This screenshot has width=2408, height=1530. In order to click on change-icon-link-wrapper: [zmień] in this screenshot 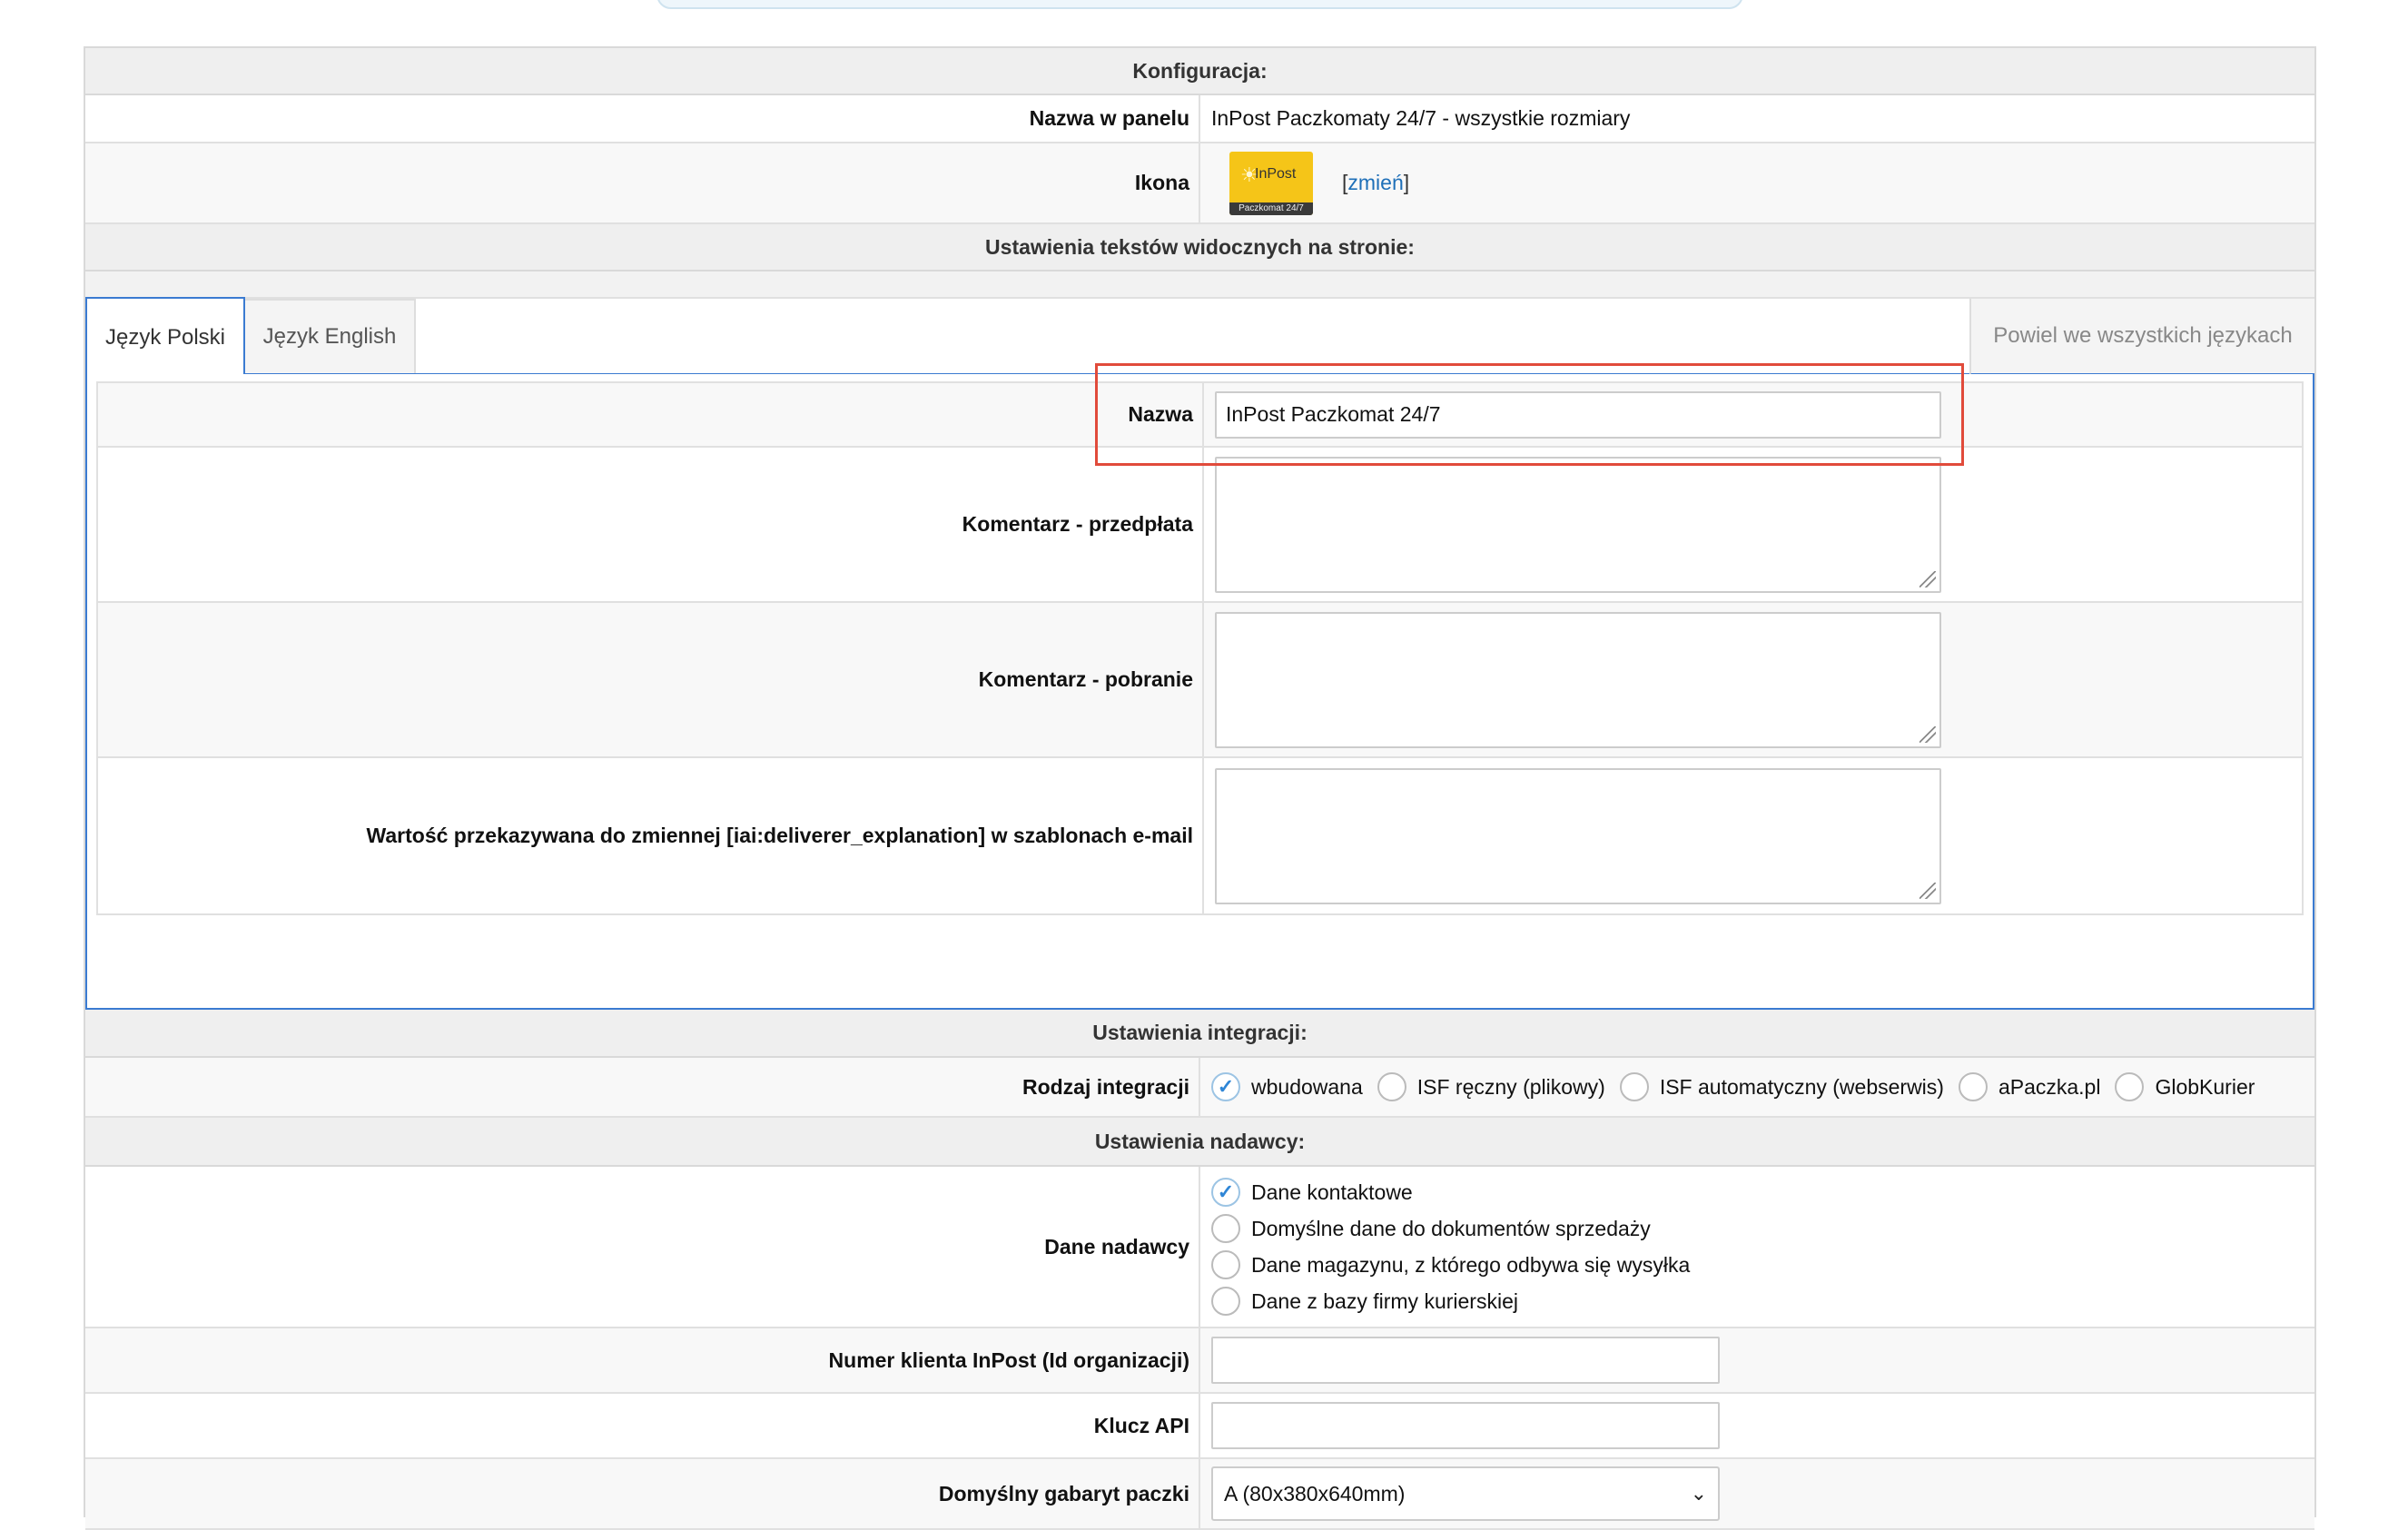, I will do `click(1376, 183)`.